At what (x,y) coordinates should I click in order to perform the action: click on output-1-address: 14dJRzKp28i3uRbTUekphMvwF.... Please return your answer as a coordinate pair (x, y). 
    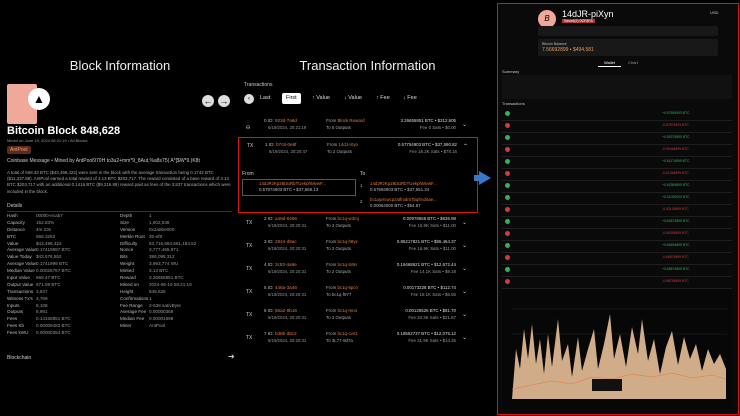
    Looking at the image, I should click on (403, 183).